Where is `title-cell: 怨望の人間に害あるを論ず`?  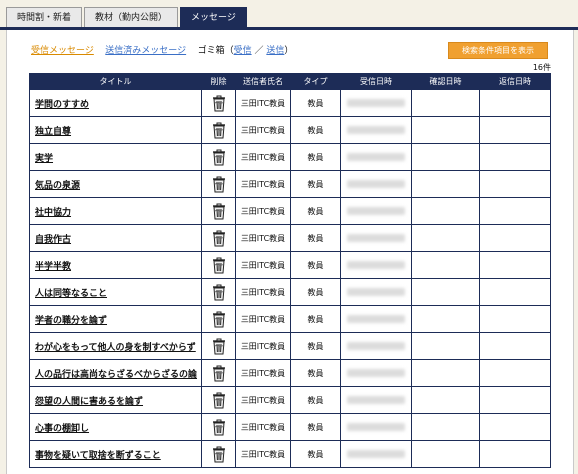 title-cell: 怨望の人間に害あるを論ず is located at coordinates (115, 400).